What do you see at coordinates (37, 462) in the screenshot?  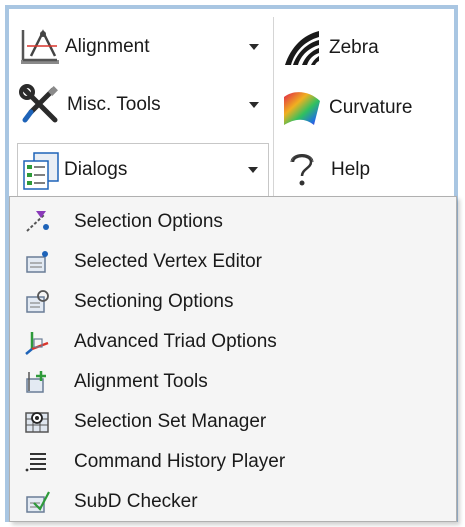 I see `command-history-icon` at bounding box center [37, 462].